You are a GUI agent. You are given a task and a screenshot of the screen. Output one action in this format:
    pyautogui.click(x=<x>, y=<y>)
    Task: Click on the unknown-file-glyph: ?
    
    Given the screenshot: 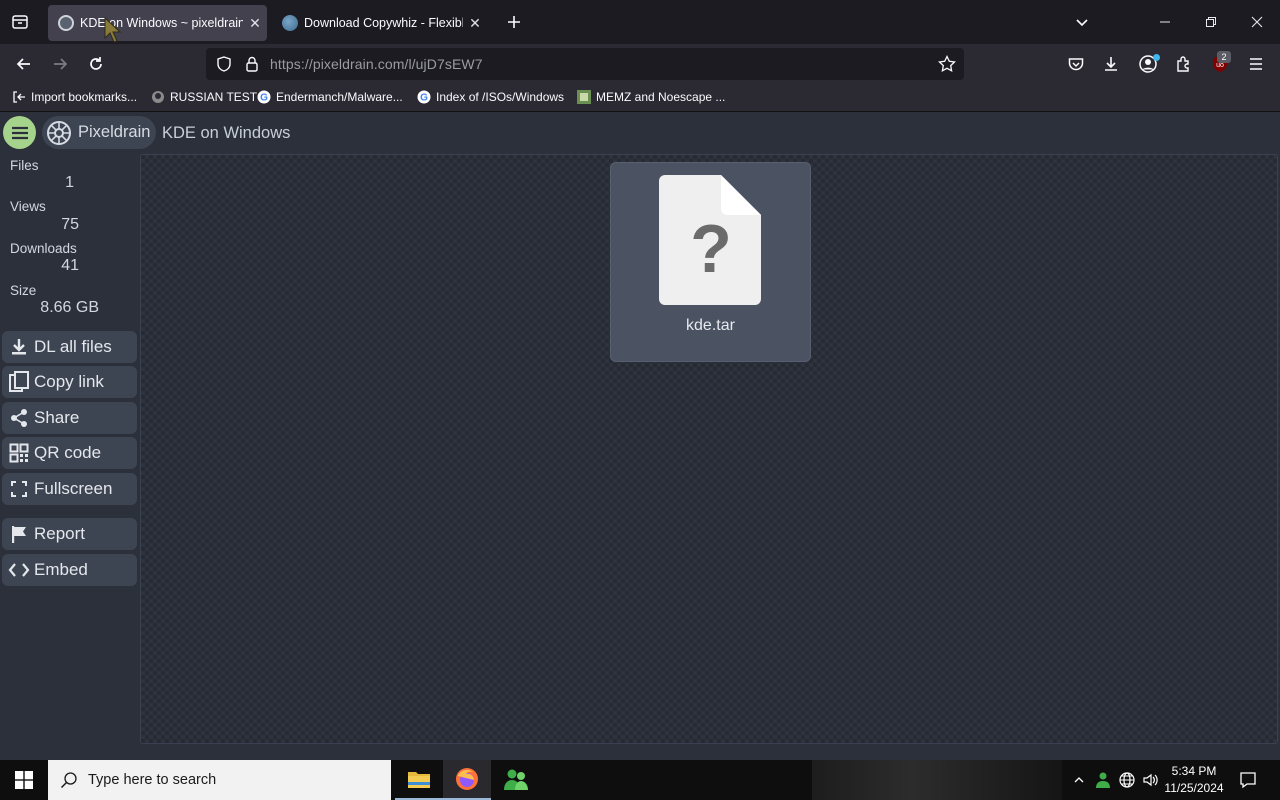 What is the action you would take?
    pyautogui.click(x=711, y=249)
    